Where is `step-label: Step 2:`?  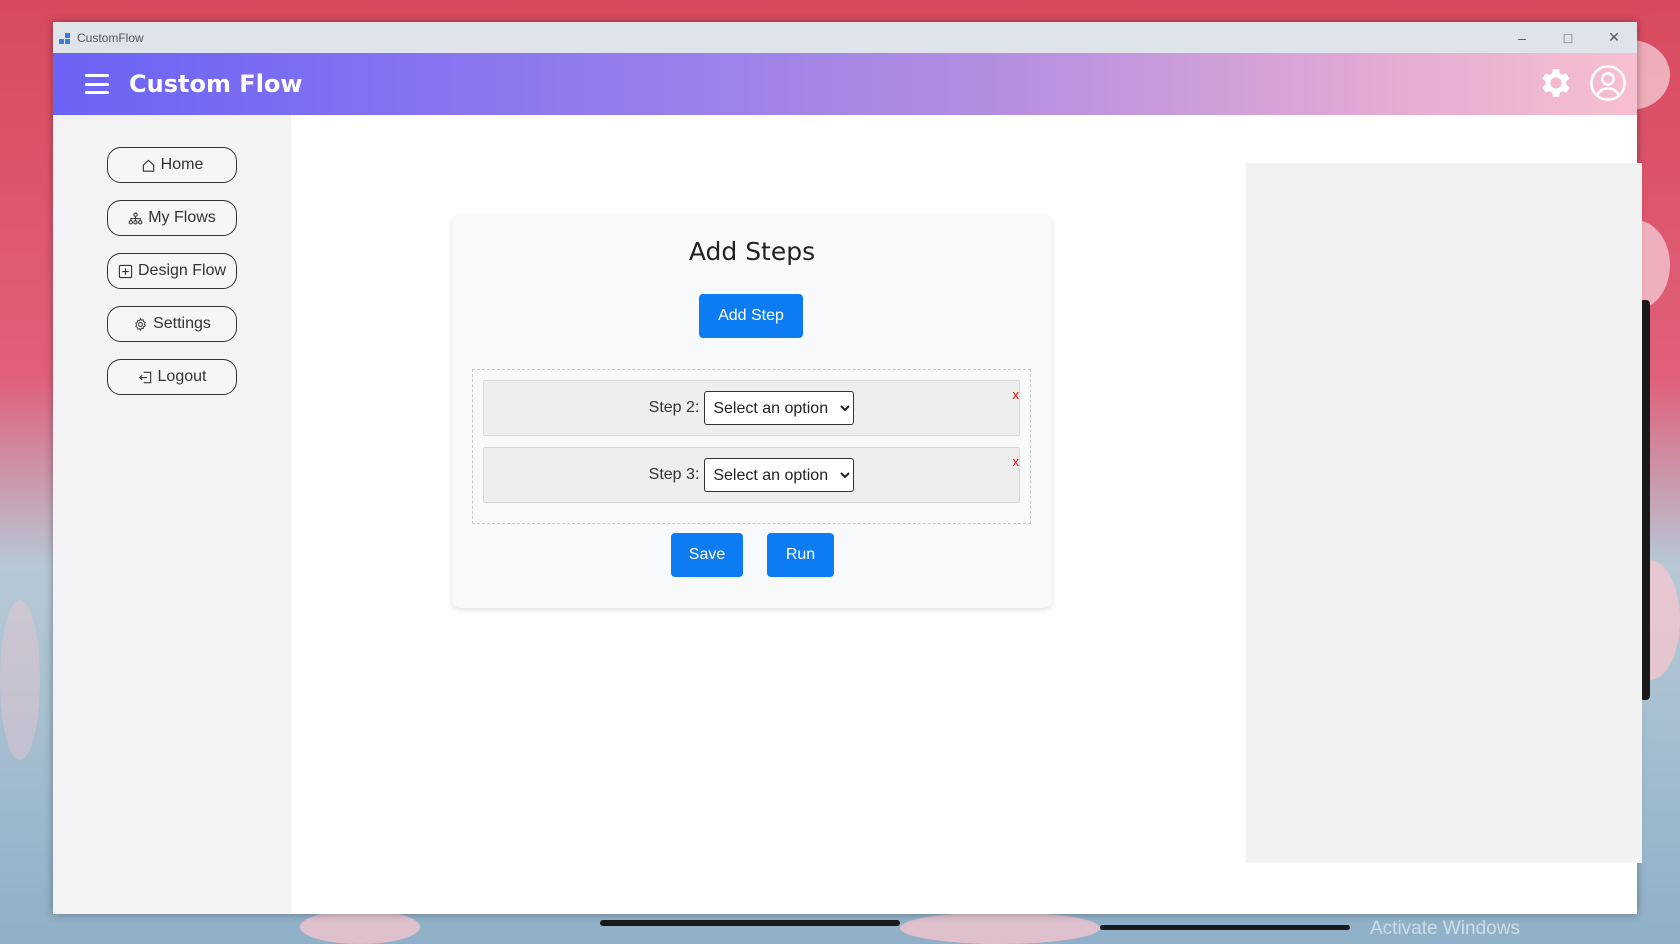 step-label: Step 2: is located at coordinates (674, 407).